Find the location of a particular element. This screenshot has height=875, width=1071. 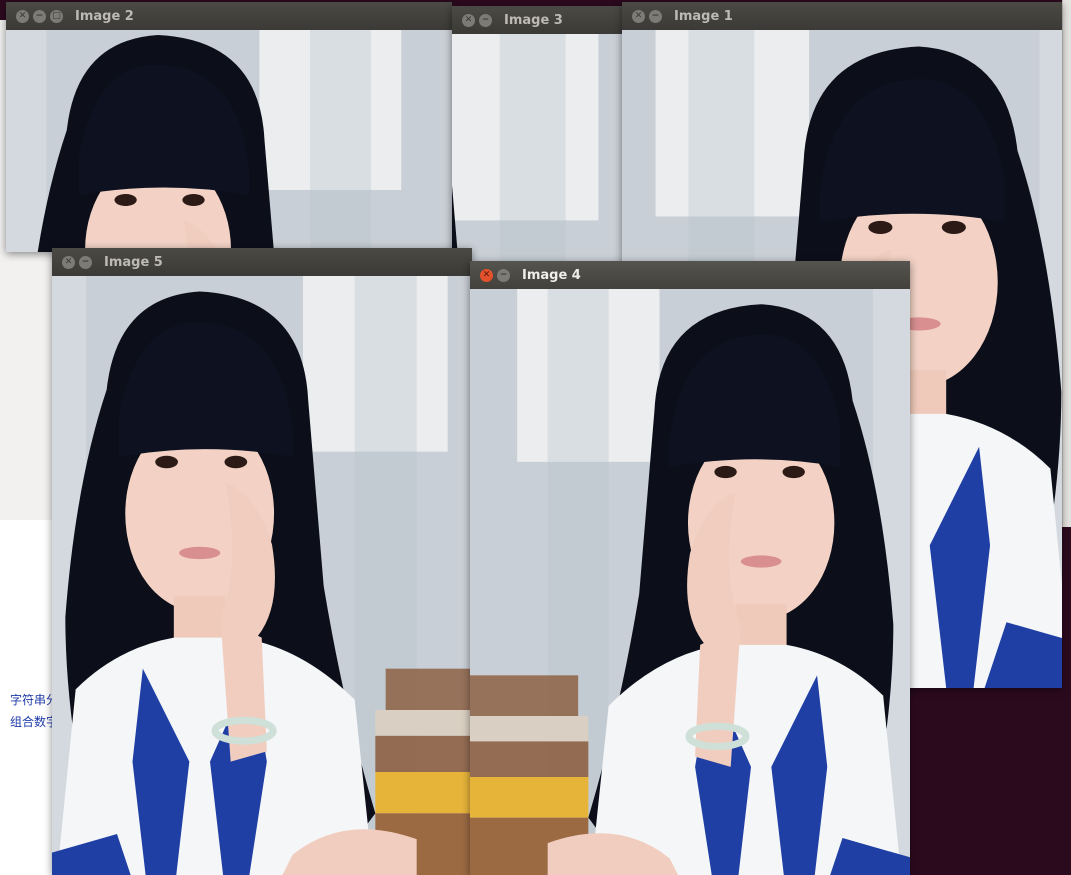

window-image-2: ✕ − □ Image 2 is located at coordinates (229, 127).